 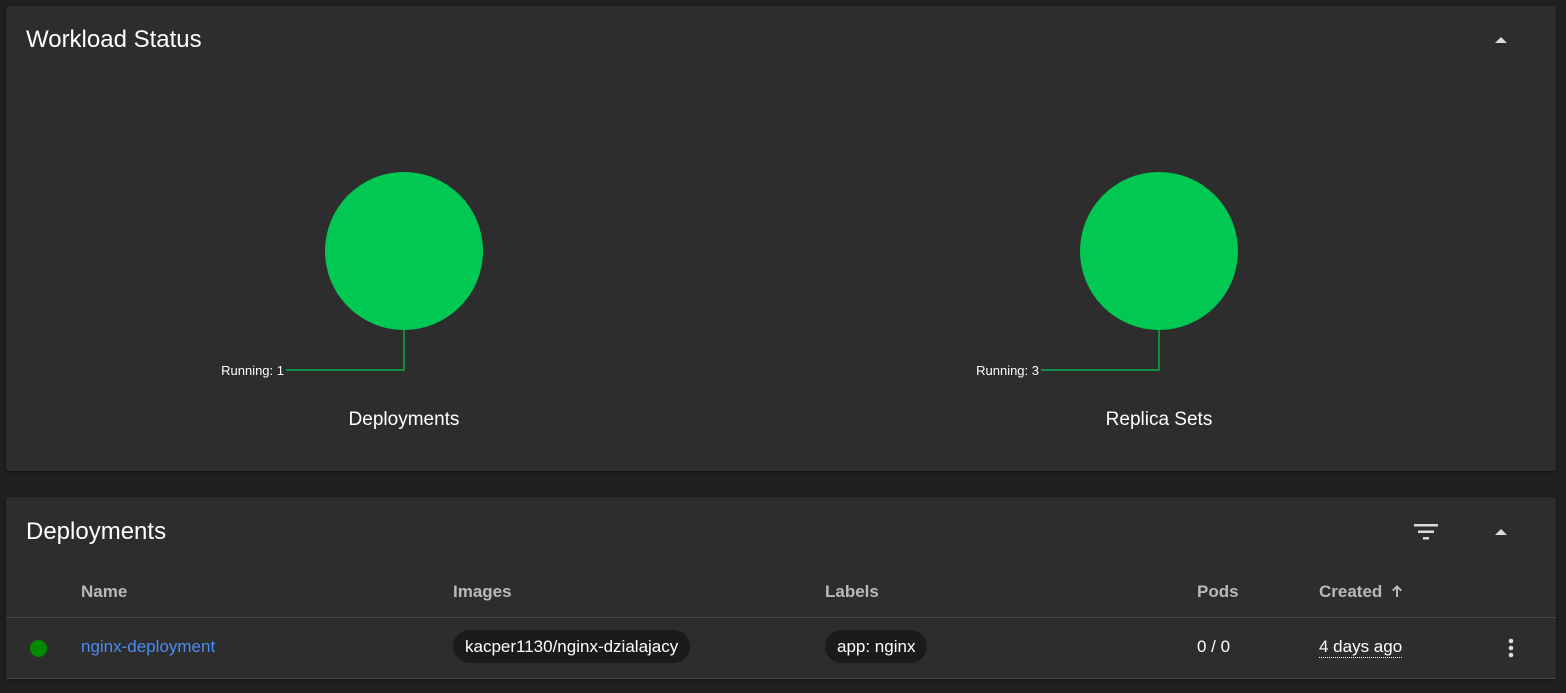 I want to click on label-chip: app: nginx, so click(x=876, y=646).